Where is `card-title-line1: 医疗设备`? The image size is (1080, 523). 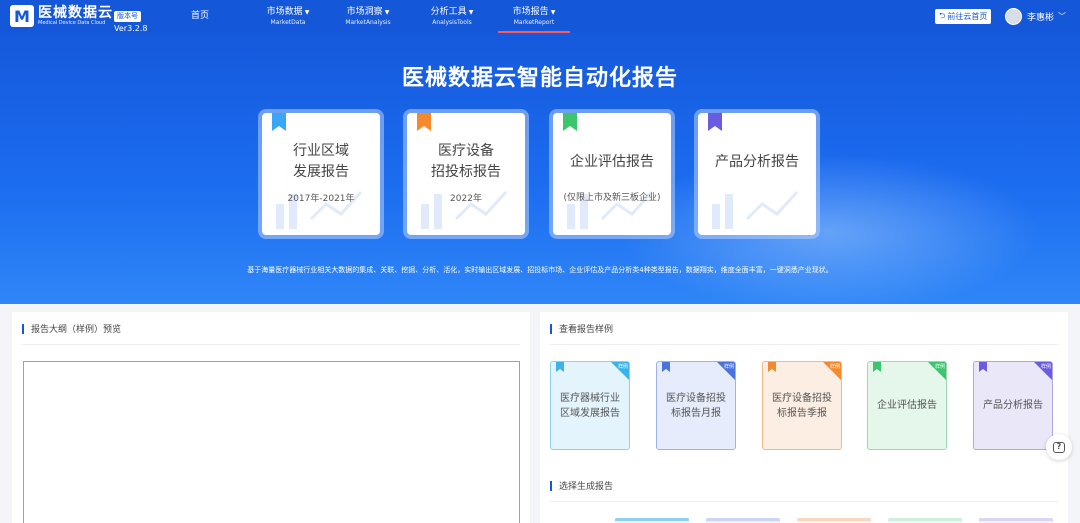 card-title-line1: 医疗设备 is located at coordinates (466, 151).